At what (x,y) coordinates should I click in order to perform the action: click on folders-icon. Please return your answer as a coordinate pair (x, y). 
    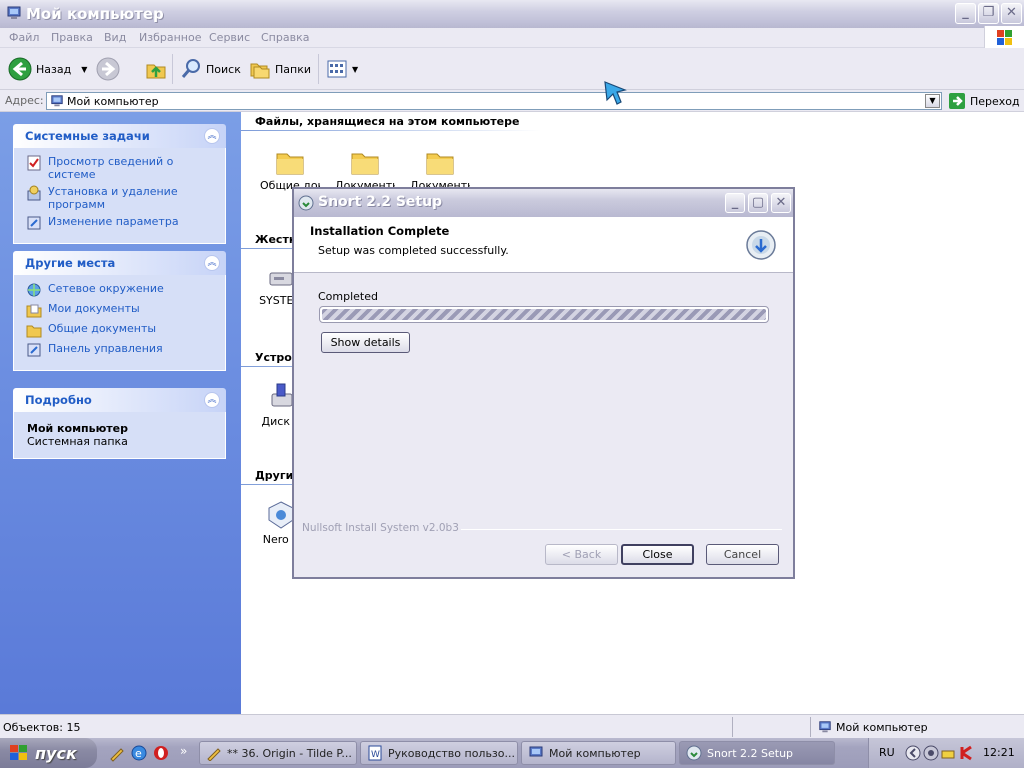
    Looking at the image, I should click on (260, 71).